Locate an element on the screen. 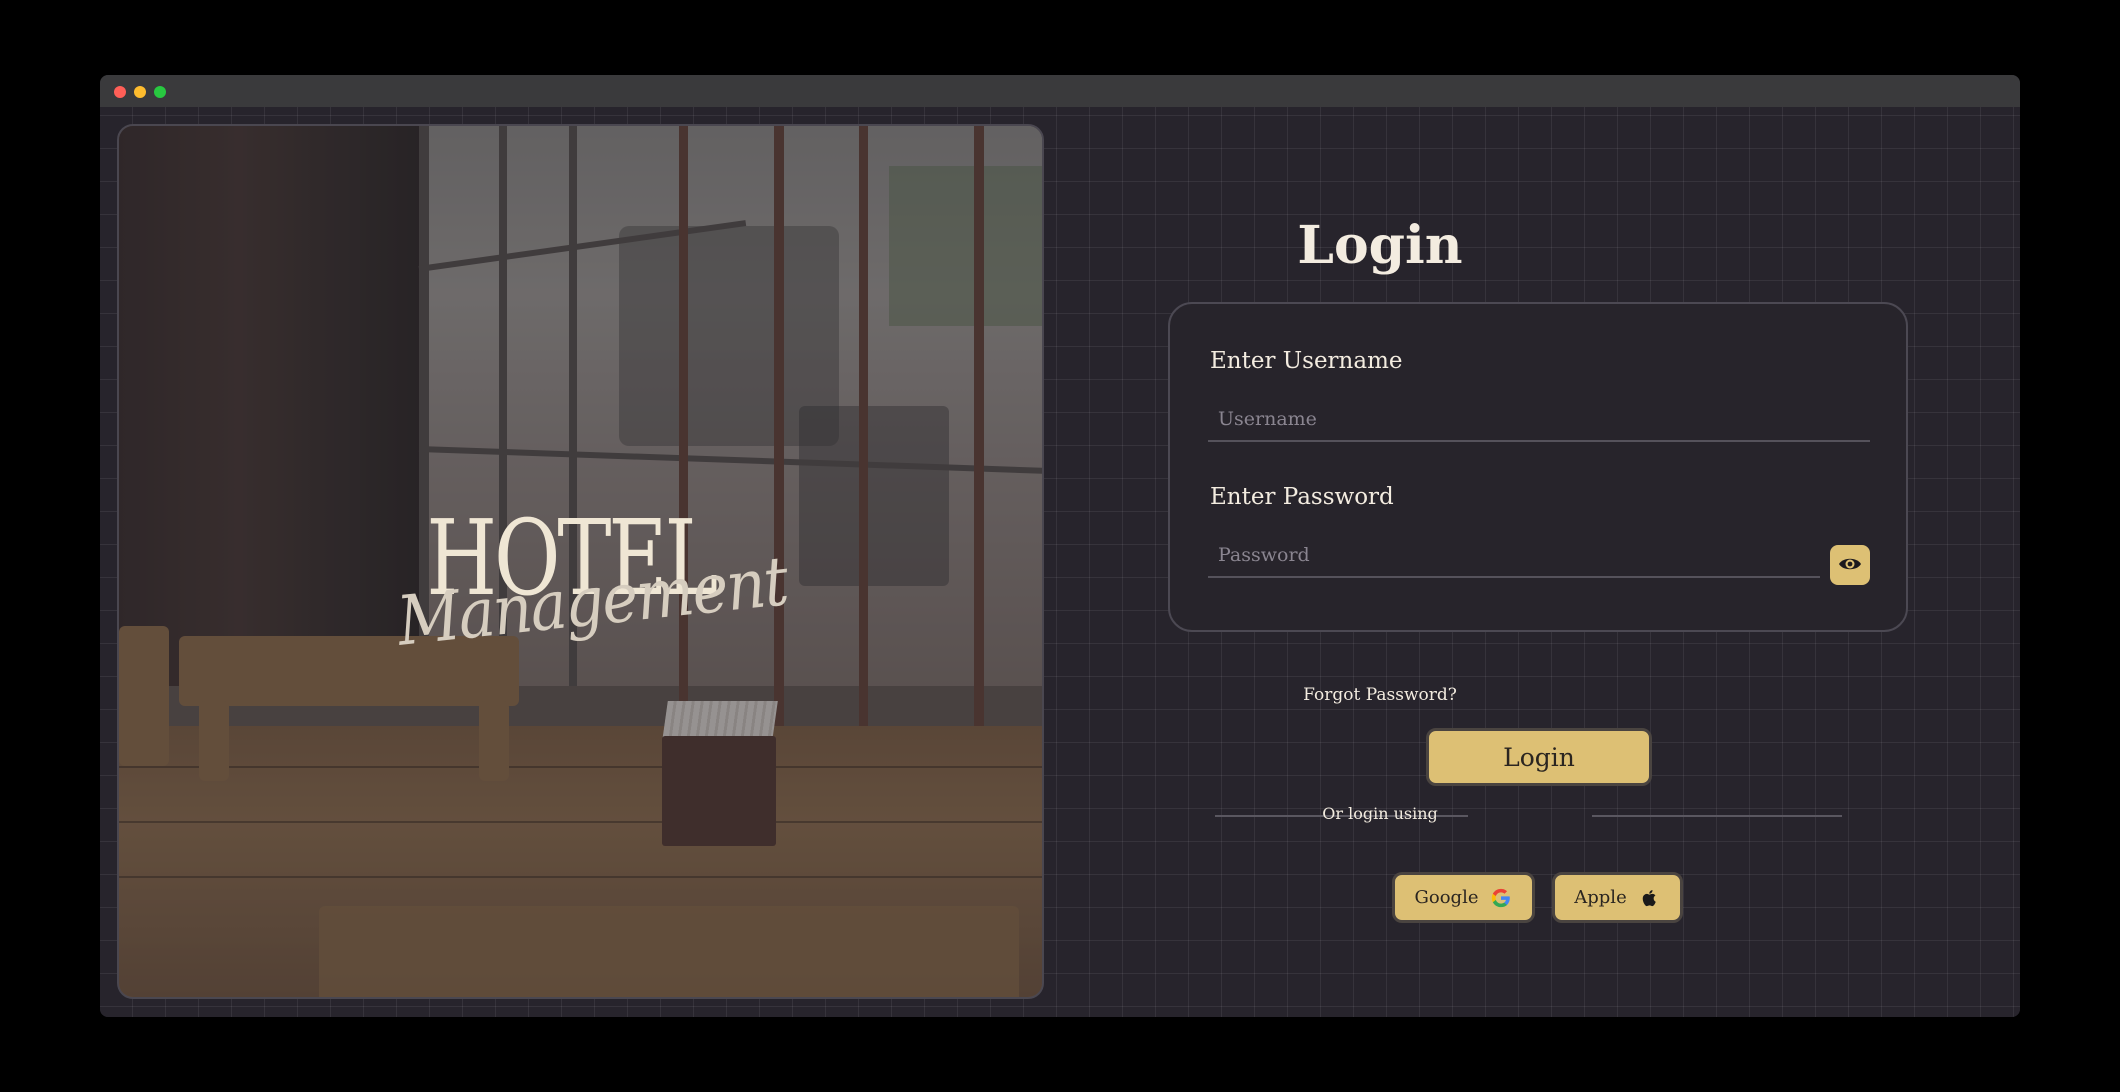 Image resolution: width=2120 pixels, height=1092 pixels. eye-icon is located at coordinates (1850, 565).